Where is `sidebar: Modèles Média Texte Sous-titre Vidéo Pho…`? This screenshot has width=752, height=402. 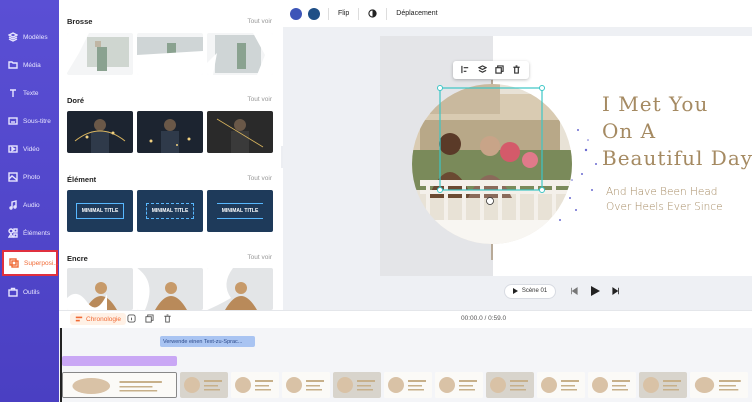 sidebar: Modèles Média Texte Sous-titre Vidéo Pho… is located at coordinates (29, 201).